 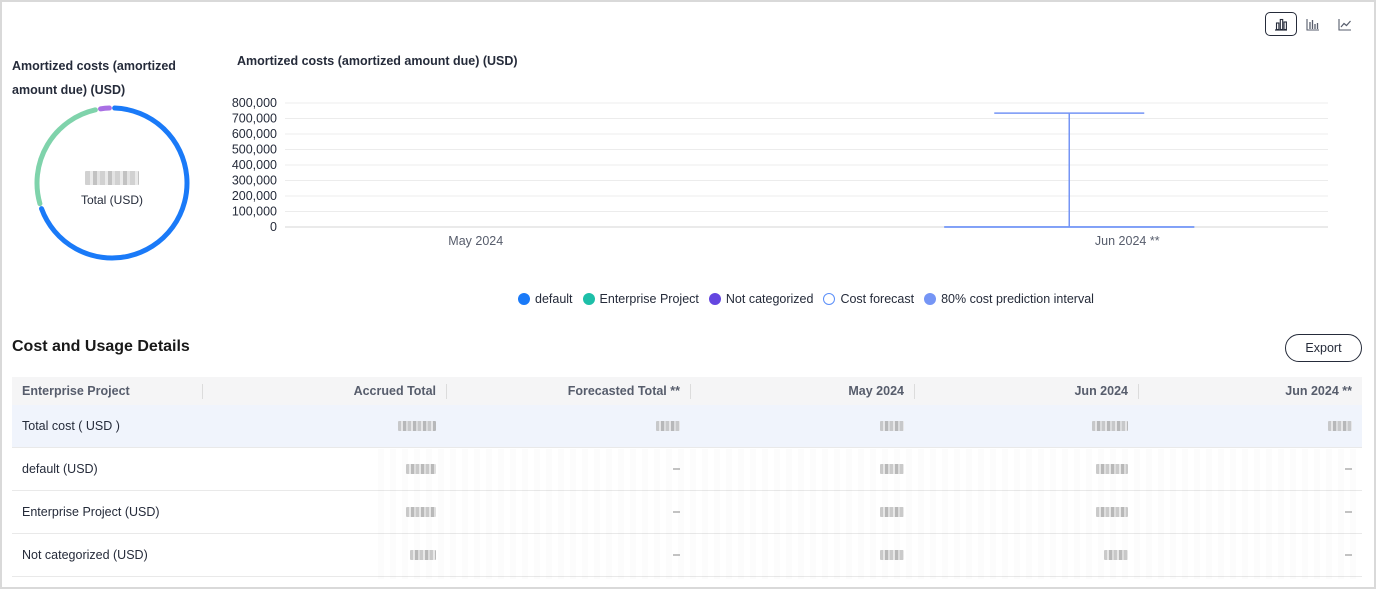 I want to click on export-button: Export, so click(x=1323, y=348).